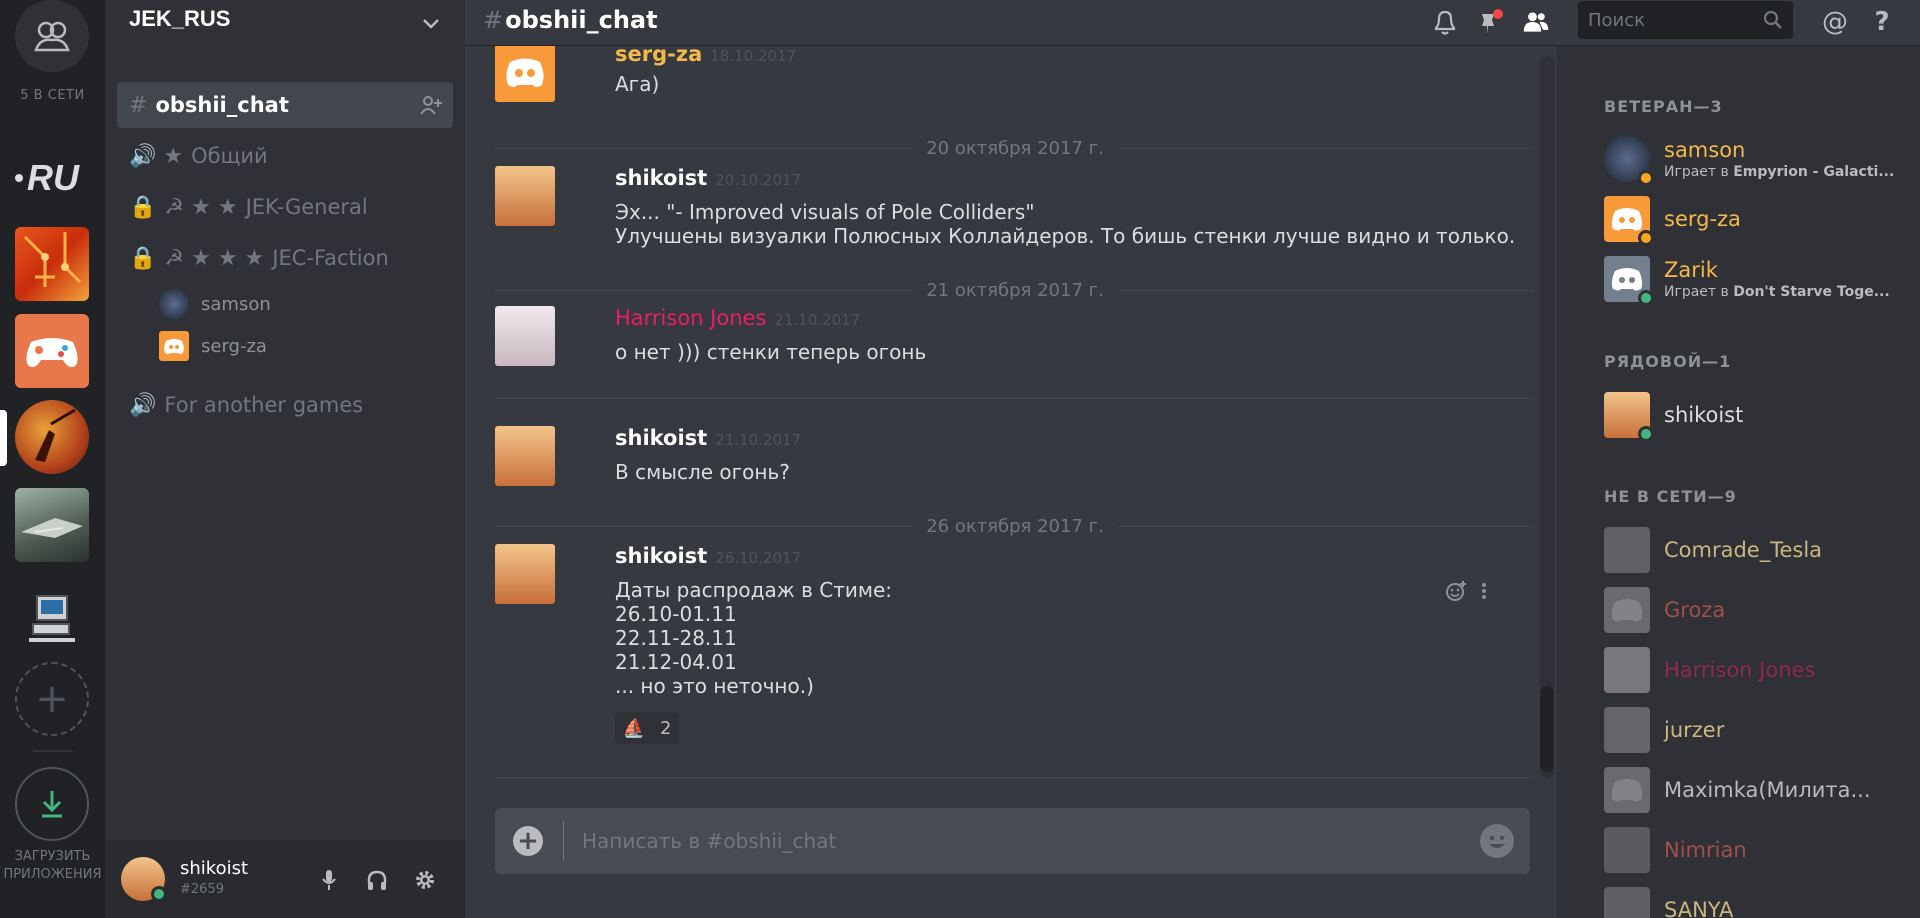 The image size is (1920, 918). What do you see at coordinates (52, 351) in the screenshot?
I see `guild-gamepad` at bounding box center [52, 351].